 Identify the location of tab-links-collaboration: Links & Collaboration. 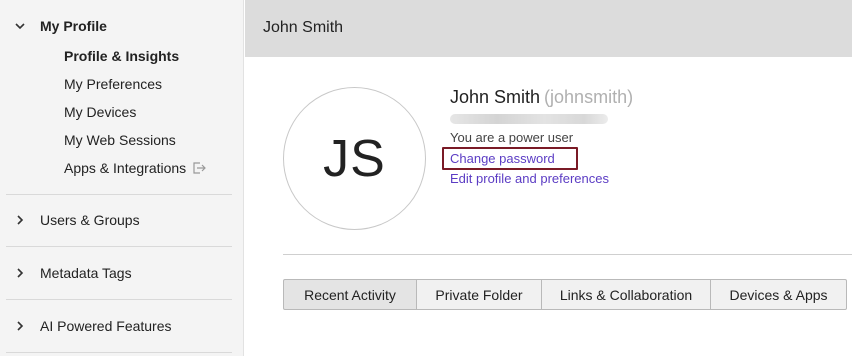
(626, 294).